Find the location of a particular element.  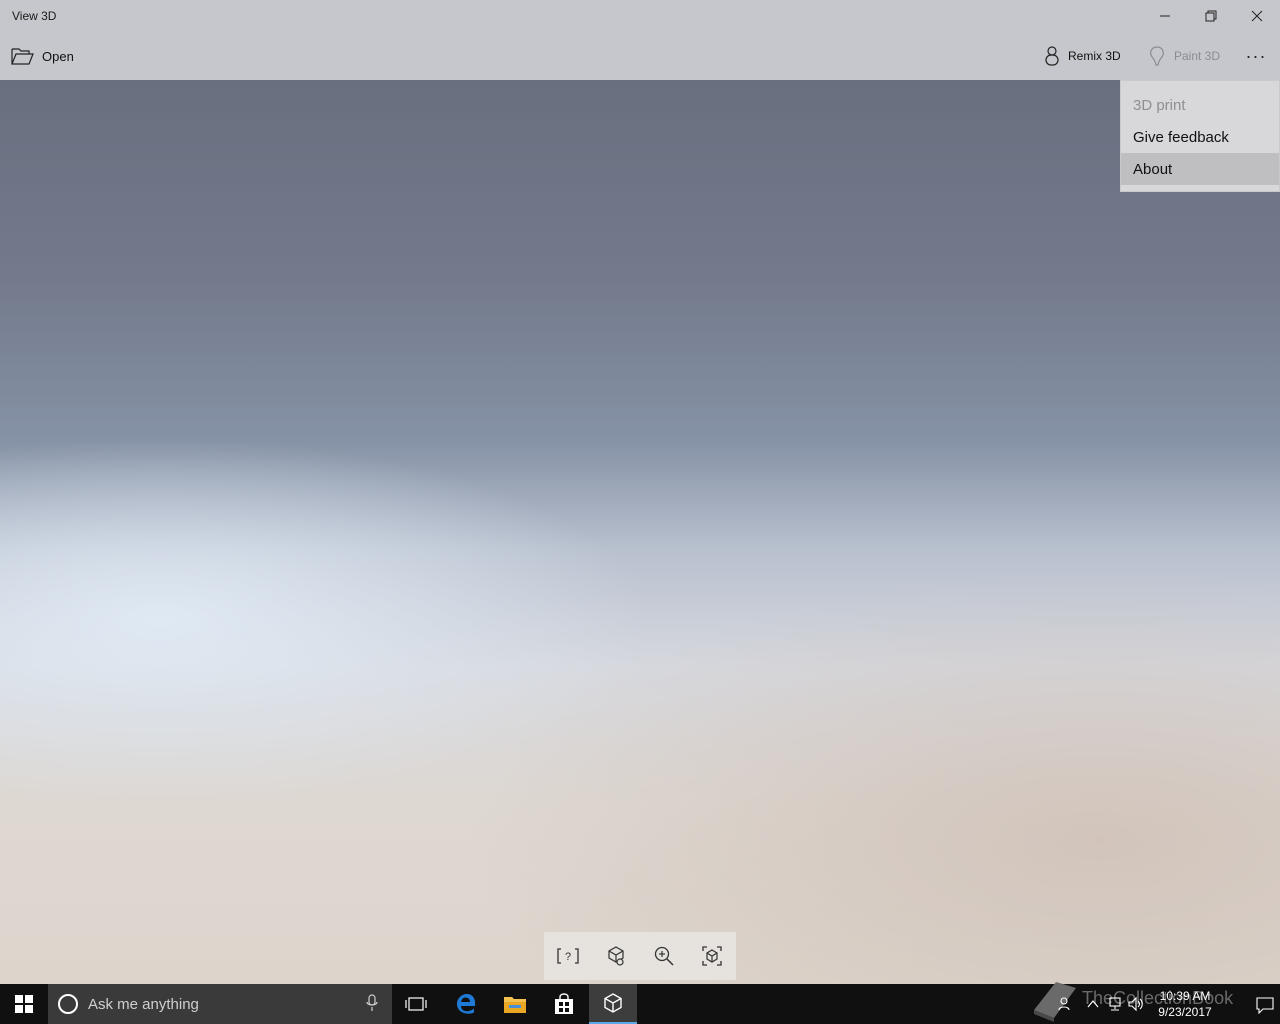

environment-icon is located at coordinates (616, 956).